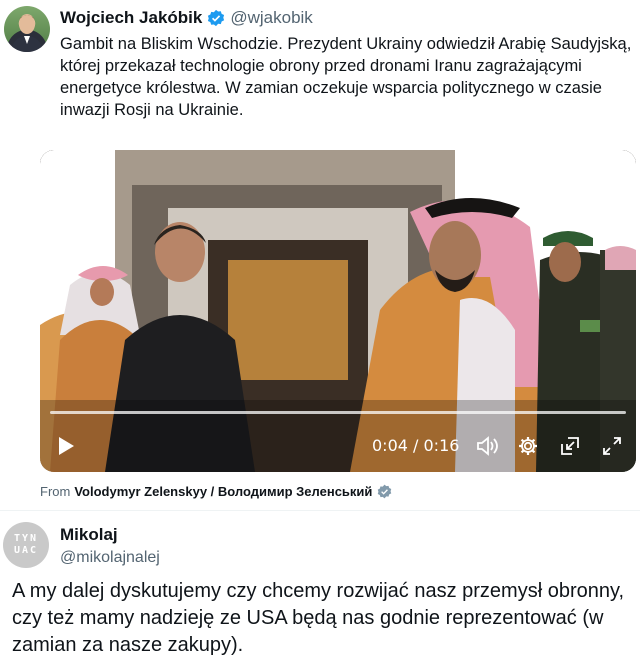 The width and height of the screenshot is (640, 666). I want to click on settings-icon, so click(528, 446).